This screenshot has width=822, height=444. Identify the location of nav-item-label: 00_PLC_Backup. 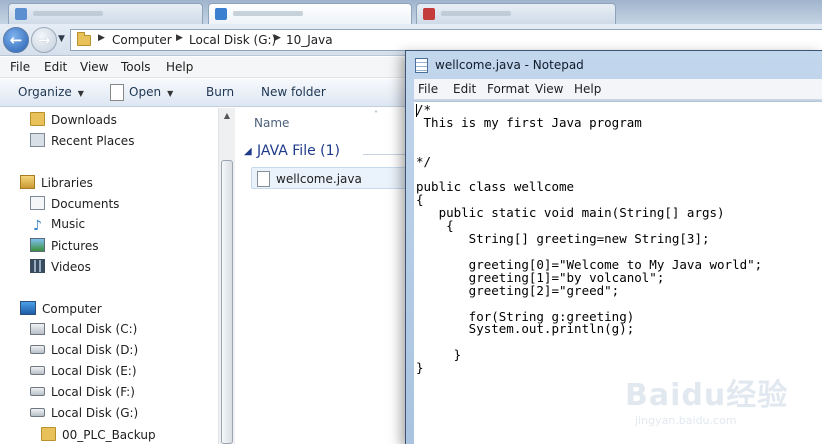
(109, 435).